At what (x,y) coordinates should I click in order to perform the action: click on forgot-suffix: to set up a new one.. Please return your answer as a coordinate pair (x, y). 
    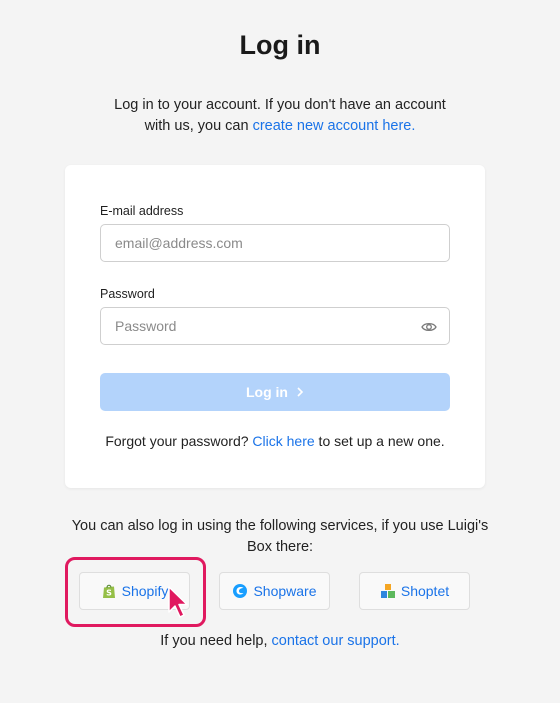
    Looking at the image, I should click on (379, 441).